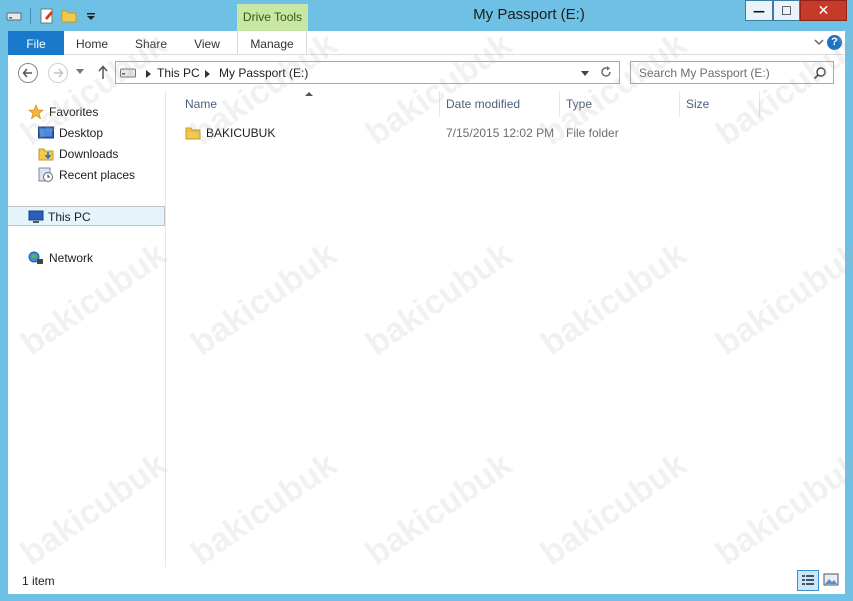 Image resolution: width=853 pixels, height=601 pixels. What do you see at coordinates (834, 42) in the screenshot?
I see `help-icon: ?` at bounding box center [834, 42].